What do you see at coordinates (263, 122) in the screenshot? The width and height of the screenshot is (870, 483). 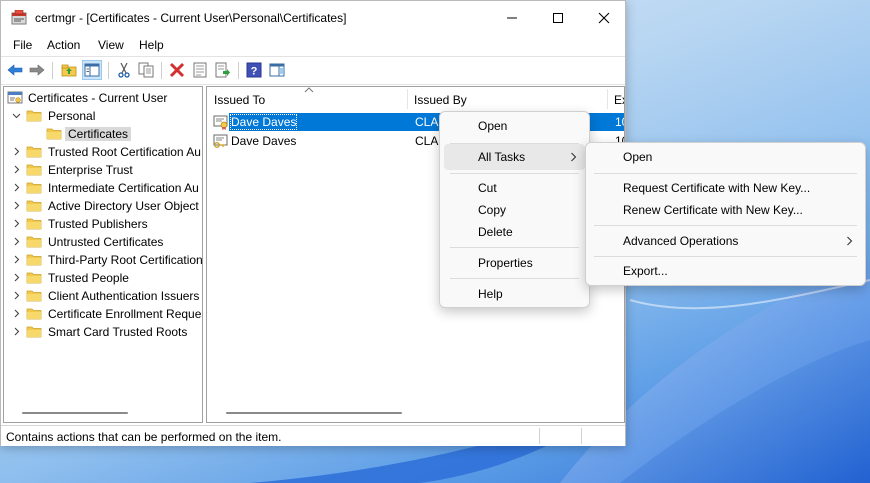 I see `cell-issued-to: Dave Daves` at bounding box center [263, 122].